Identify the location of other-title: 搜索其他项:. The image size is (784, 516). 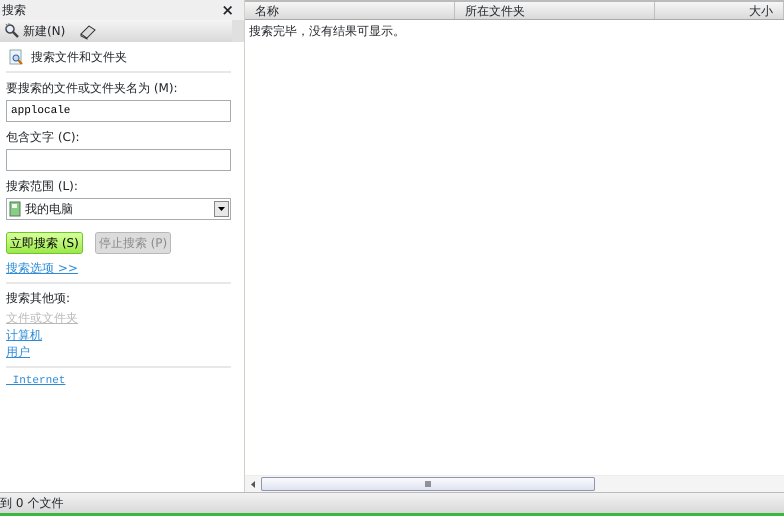
(39, 298).